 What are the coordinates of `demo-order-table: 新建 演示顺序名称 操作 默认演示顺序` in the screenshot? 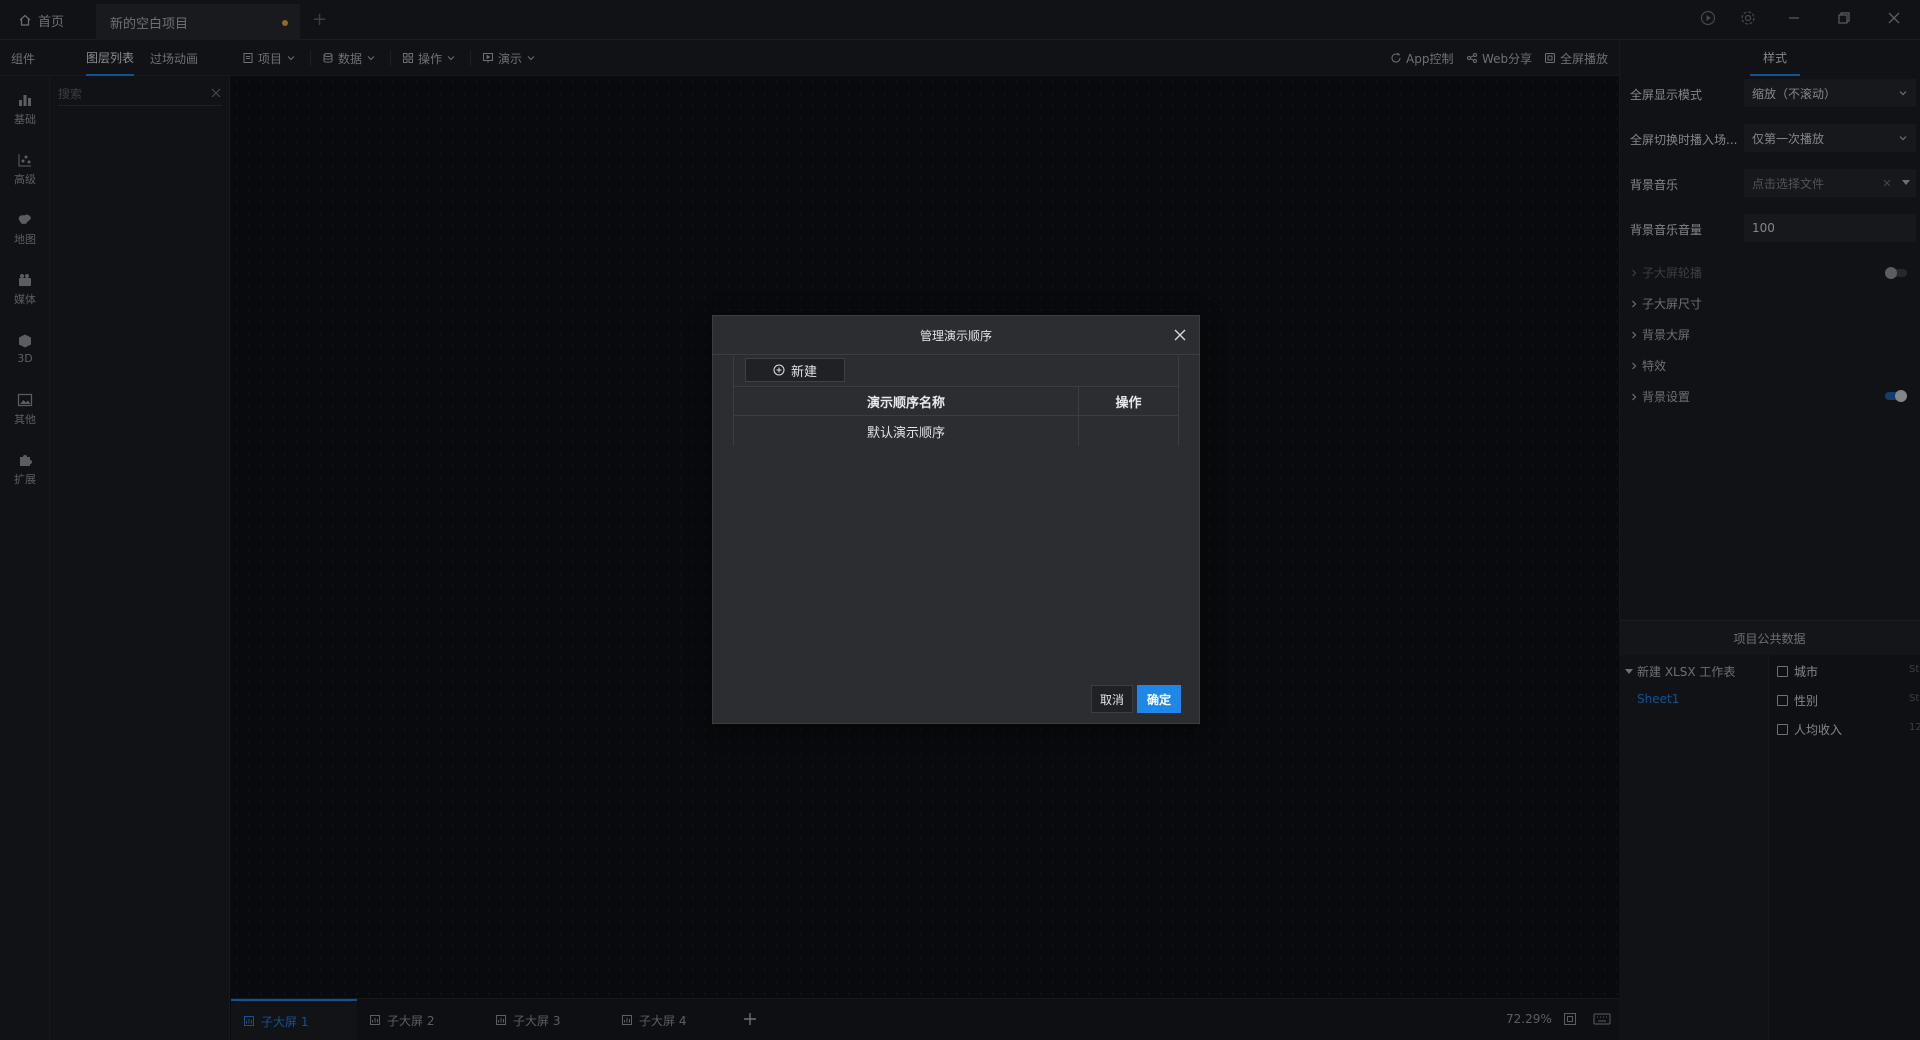 It's located at (956, 401).